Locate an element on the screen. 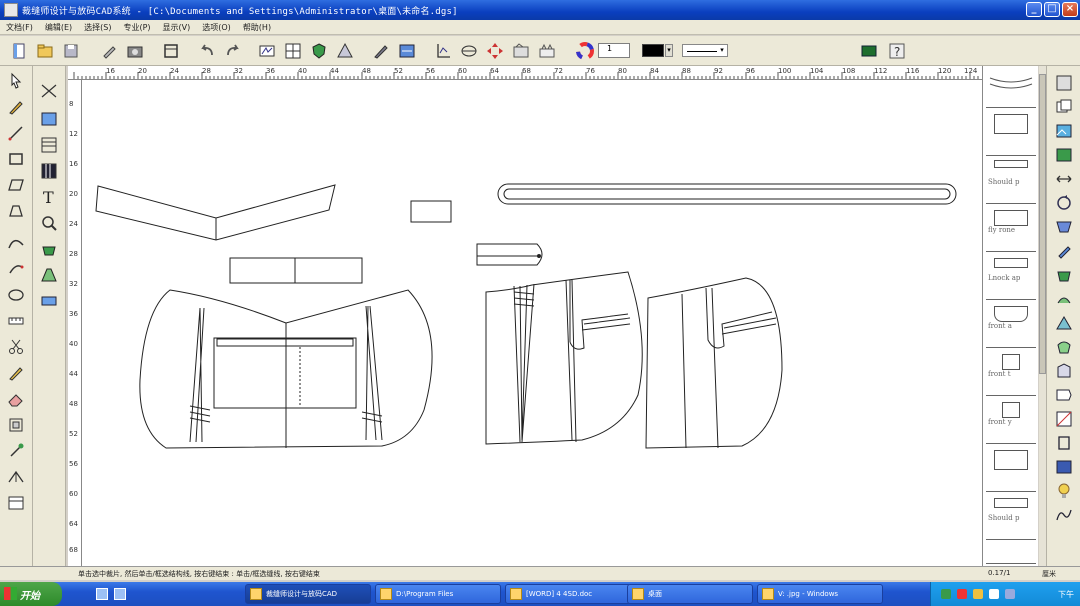 The width and height of the screenshot is (1080, 606). pencil-icon is located at coordinates (381, 51).